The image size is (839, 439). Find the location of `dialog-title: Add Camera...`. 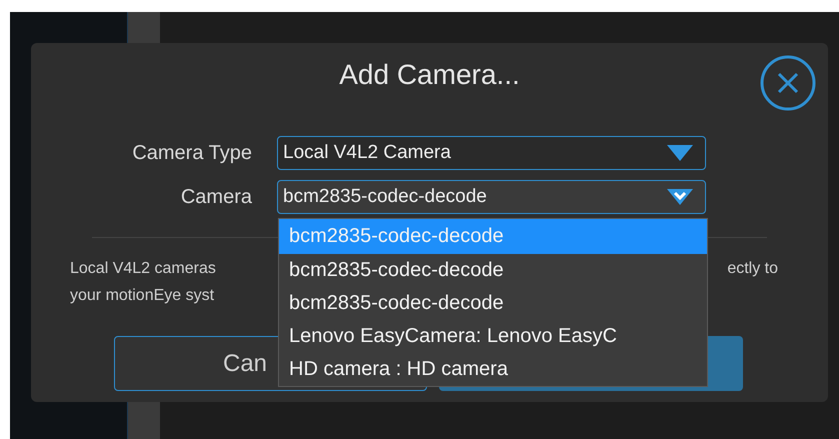

dialog-title: Add Camera... is located at coordinates (429, 75).